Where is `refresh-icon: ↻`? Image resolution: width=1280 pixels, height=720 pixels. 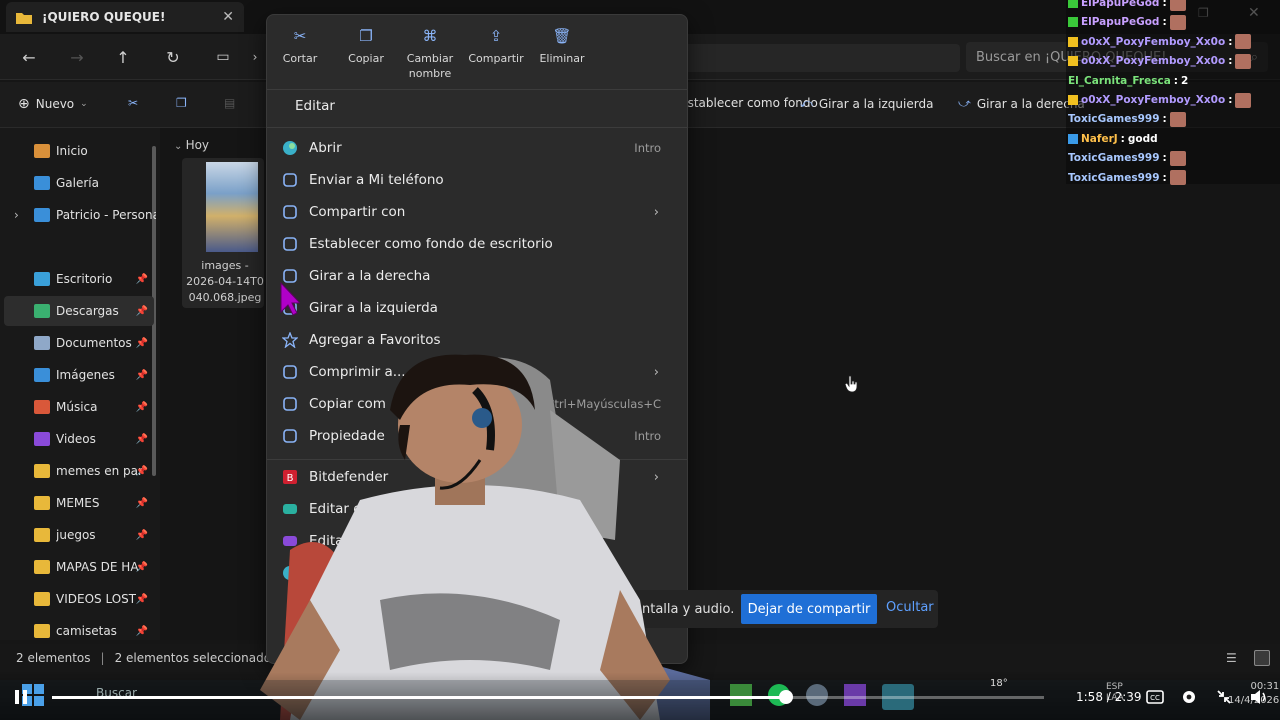
refresh-icon: ↻ is located at coordinates (173, 57).